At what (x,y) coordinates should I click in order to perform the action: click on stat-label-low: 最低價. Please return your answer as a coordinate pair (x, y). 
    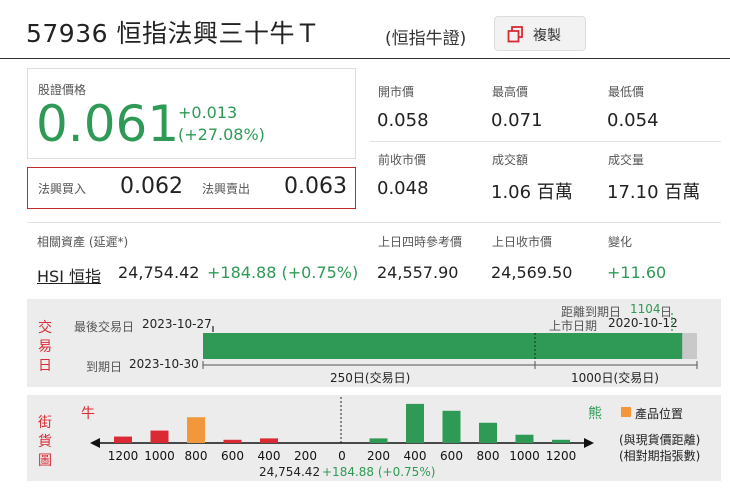
    Looking at the image, I should click on (626, 92).